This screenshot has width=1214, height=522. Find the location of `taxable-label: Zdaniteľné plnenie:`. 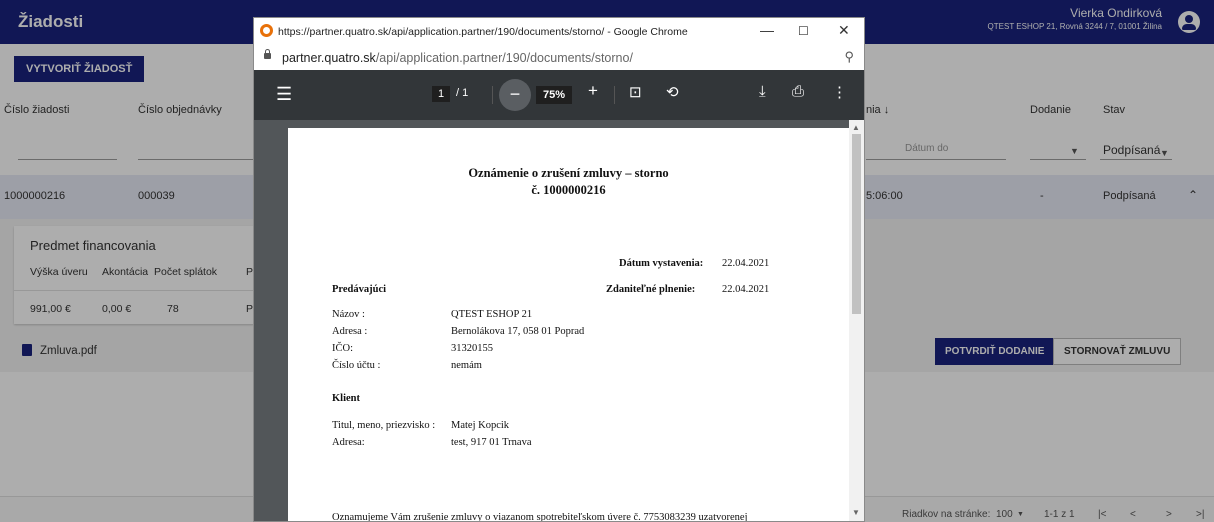

taxable-label: Zdaniteľné plnenie: is located at coordinates (651, 289).